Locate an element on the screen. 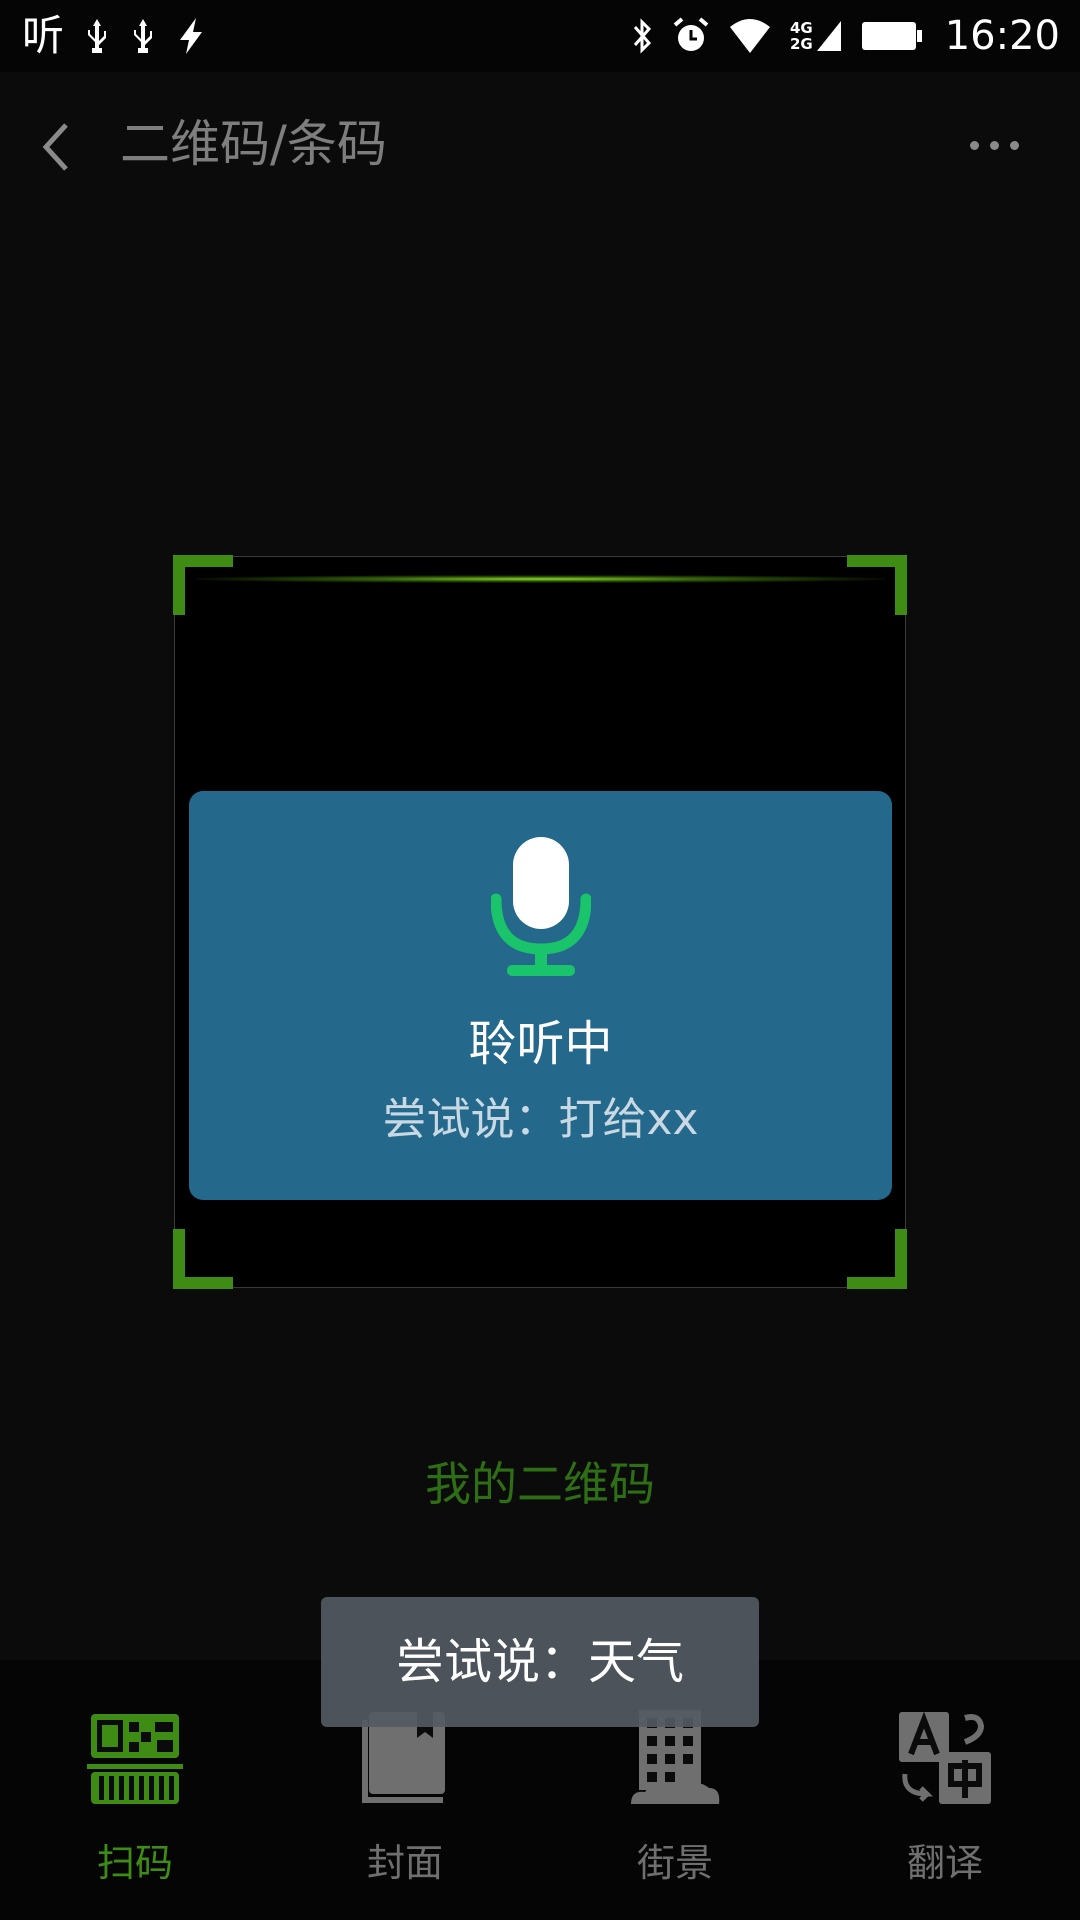 The height and width of the screenshot is (1920, 1080). network-type-top: 4G is located at coordinates (801, 28).